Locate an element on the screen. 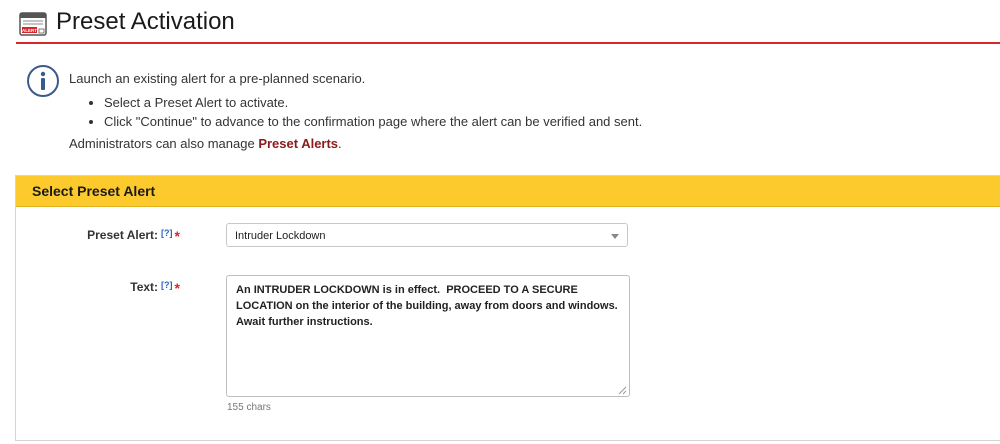 The height and width of the screenshot is (444, 1000). page-title: Preset Activation is located at coordinates (145, 21).